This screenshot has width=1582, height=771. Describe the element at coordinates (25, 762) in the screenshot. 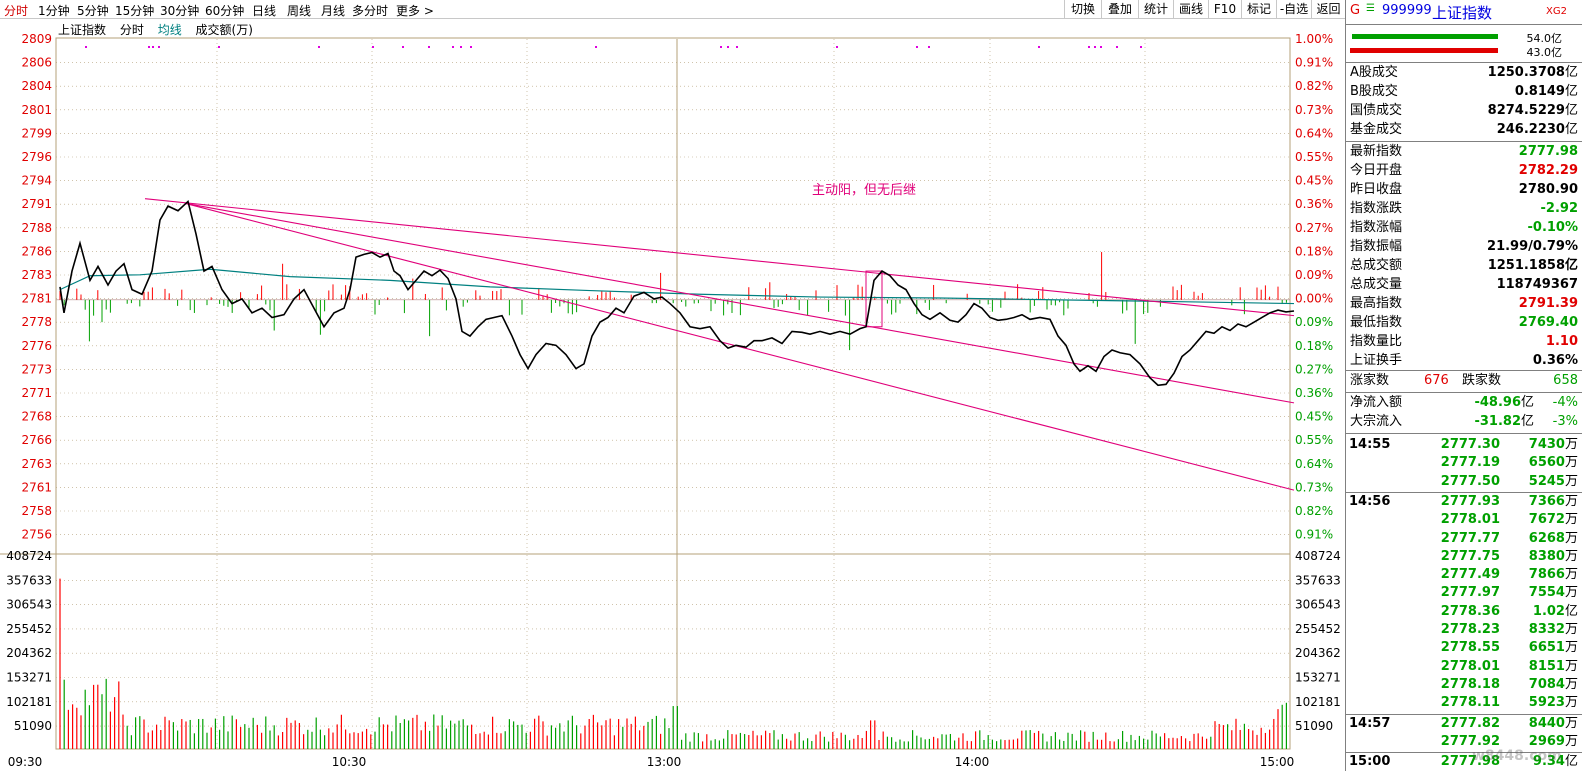

I see `time-axis-label: 09:30` at that location.